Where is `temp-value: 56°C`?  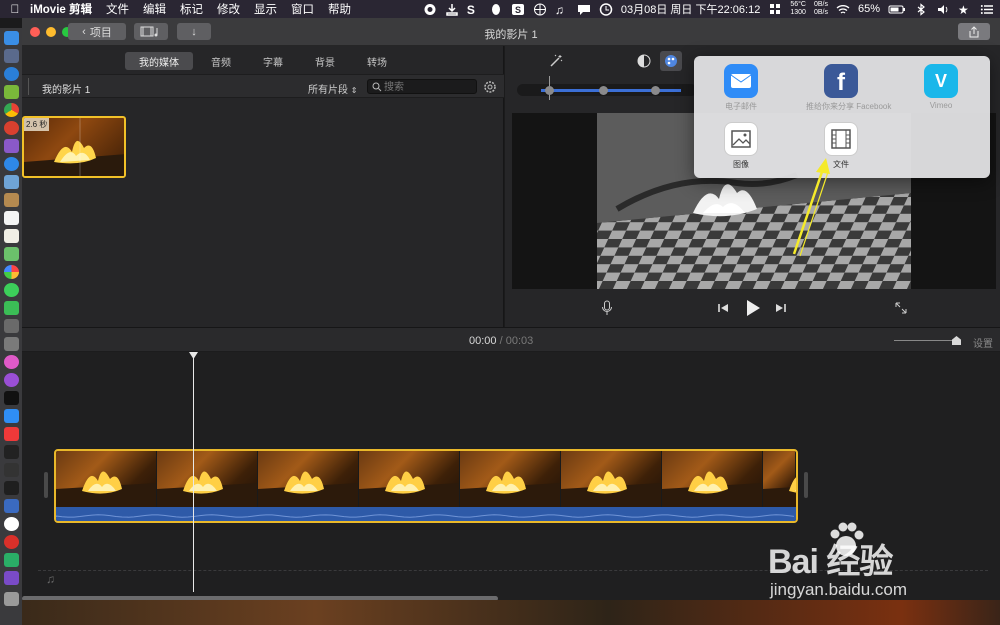
temp-value: 56°C is located at coordinates (798, 4).